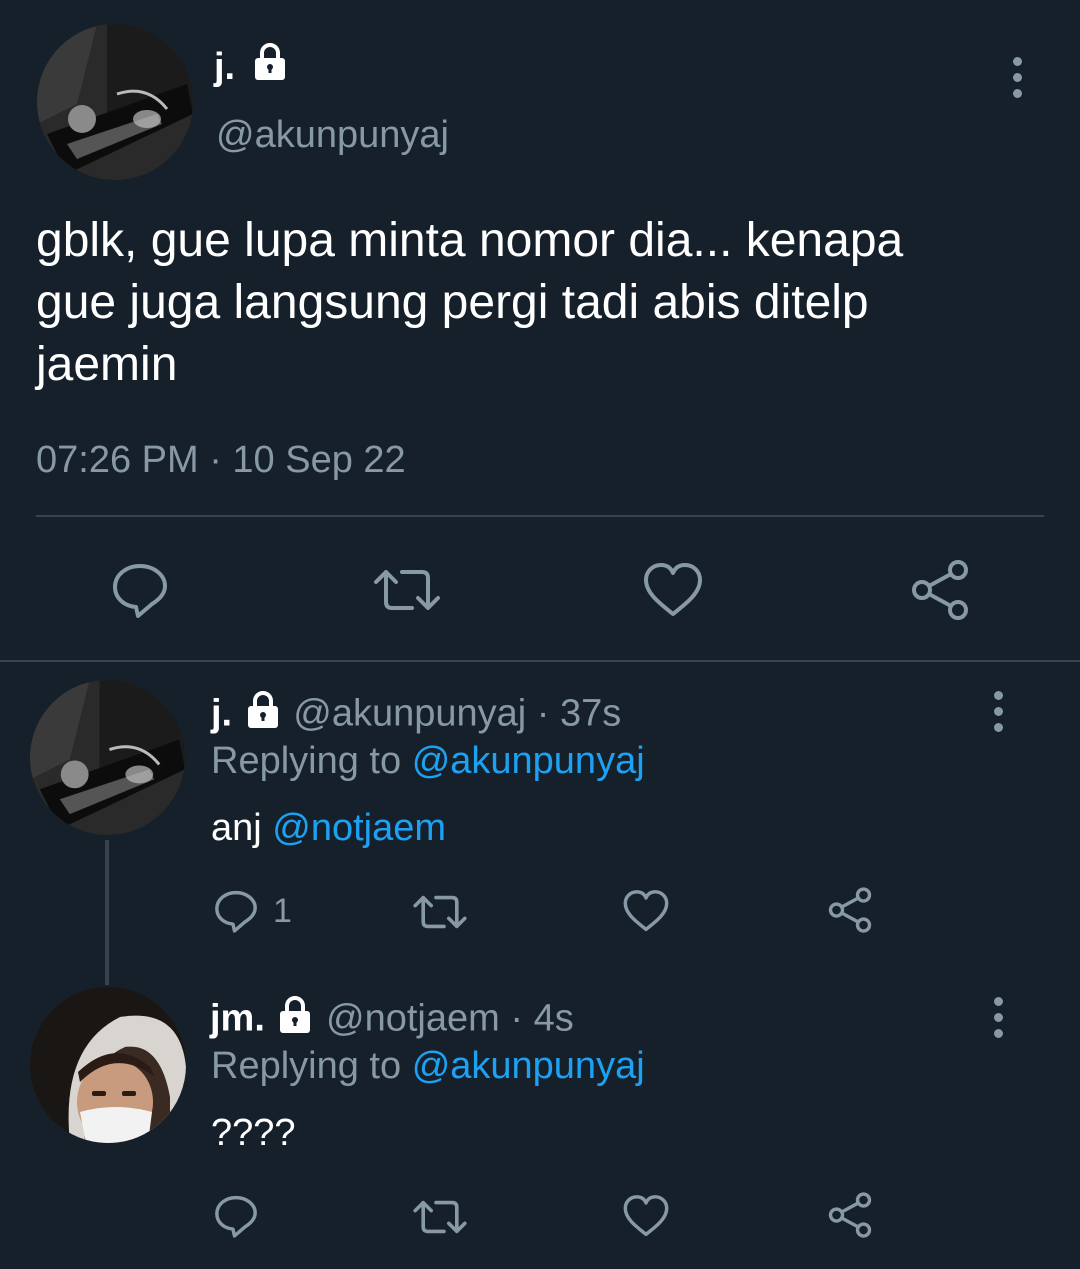 The height and width of the screenshot is (1269, 1080). Describe the element at coordinates (107, 364) in the screenshot. I see `tweet-text-line: jaemin` at that location.